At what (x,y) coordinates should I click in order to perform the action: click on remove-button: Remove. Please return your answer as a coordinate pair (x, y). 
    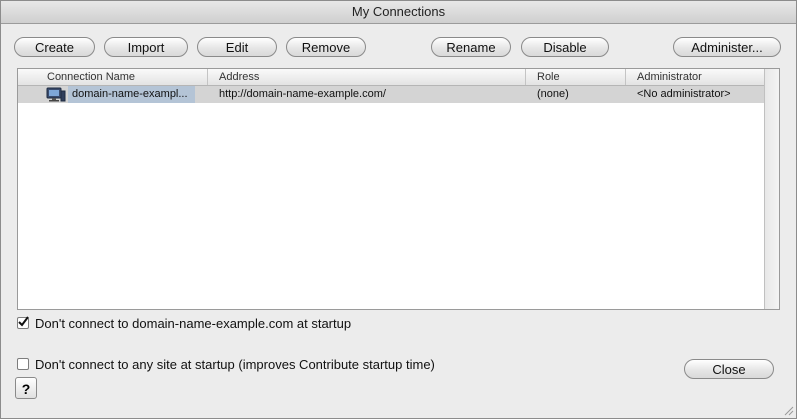
    Looking at the image, I should click on (326, 47).